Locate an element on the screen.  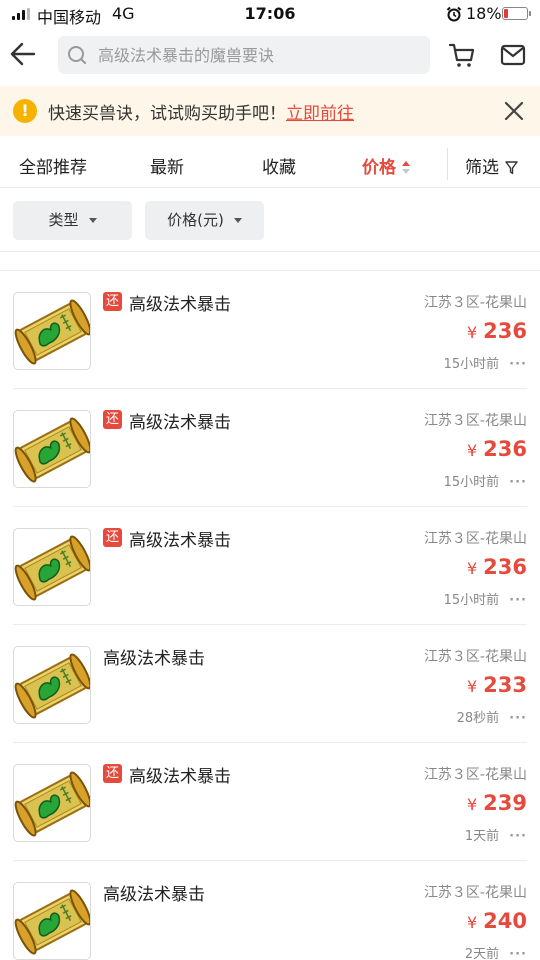
item-meta: 2天前 ··· is located at coordinates (496, 951).